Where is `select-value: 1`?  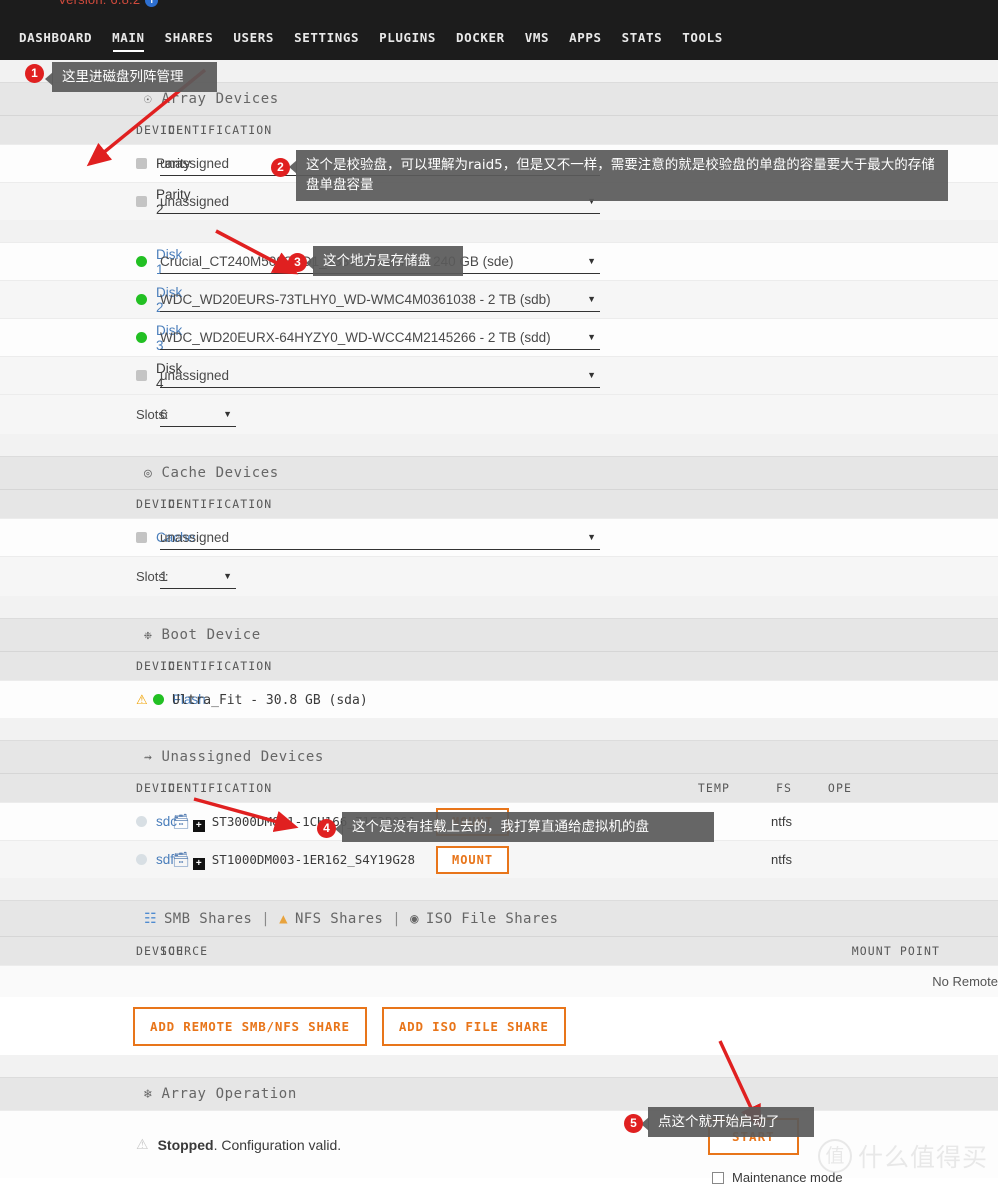 select-value: 1 is located at coordinates (164, 576).